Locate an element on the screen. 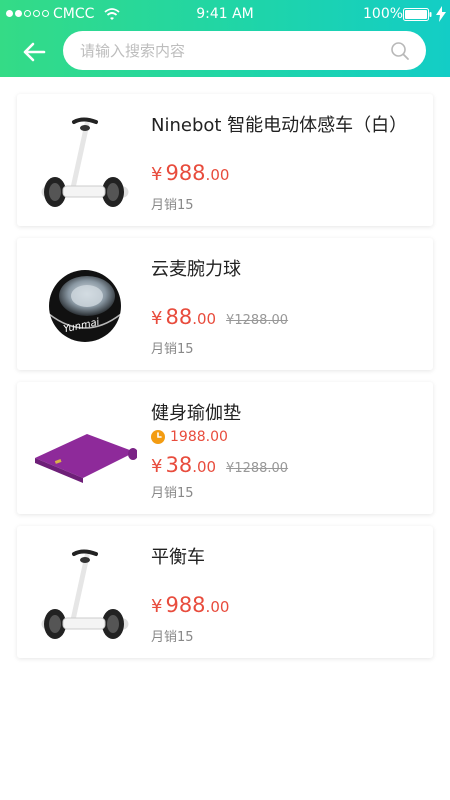  product-title: Ninebot 智能电动体感车（白） is located at coordinates (279, 125).